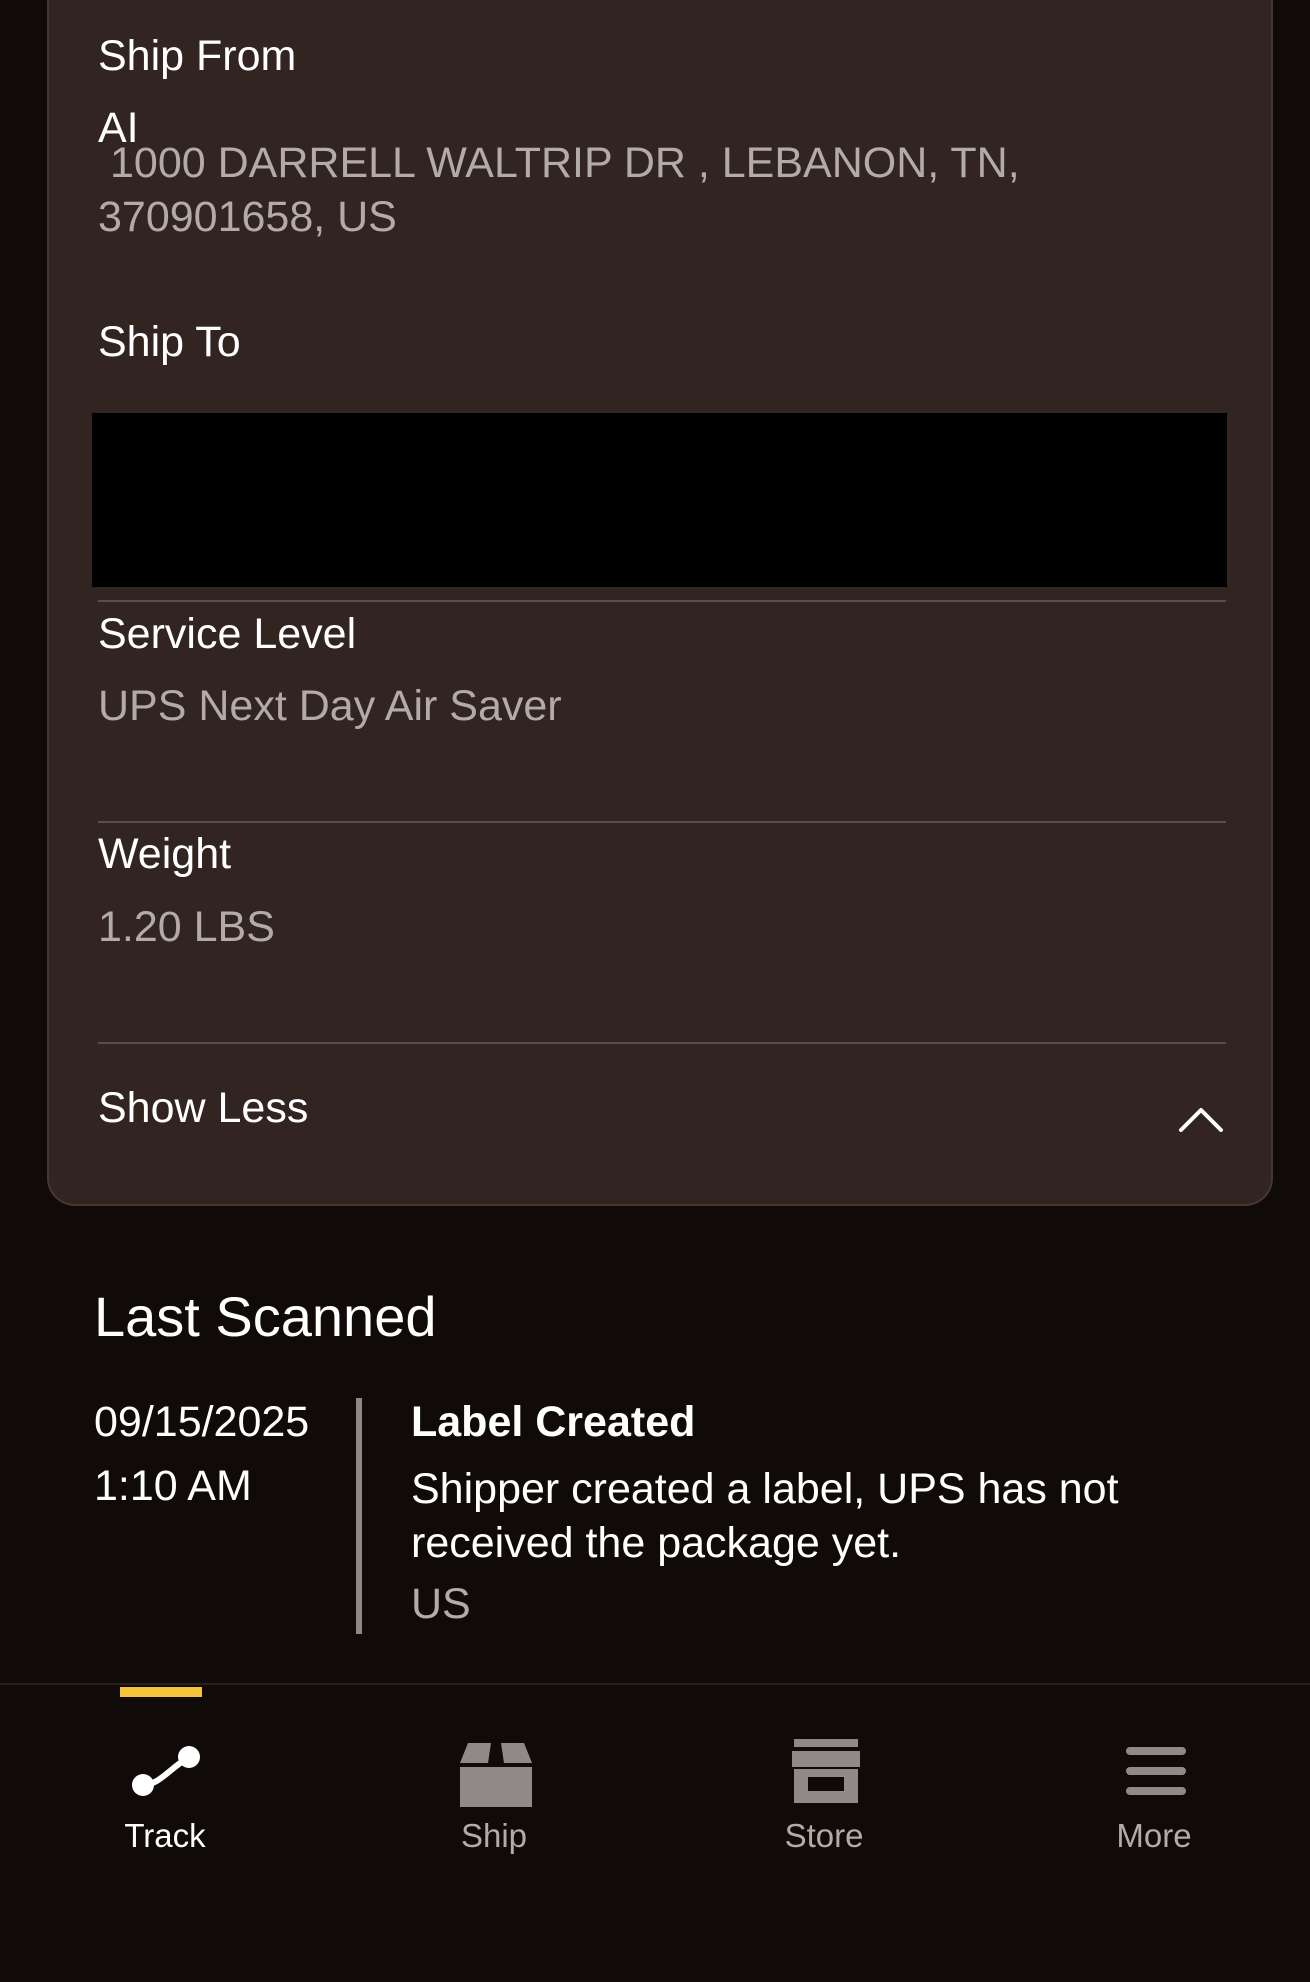 The width and height of the screenshot is (1310, 1982). What do you see at coordinates (660, 1114) in the screenshot?
I see `show-less-toggle: Show Less` at bounding box center [660, 1114].